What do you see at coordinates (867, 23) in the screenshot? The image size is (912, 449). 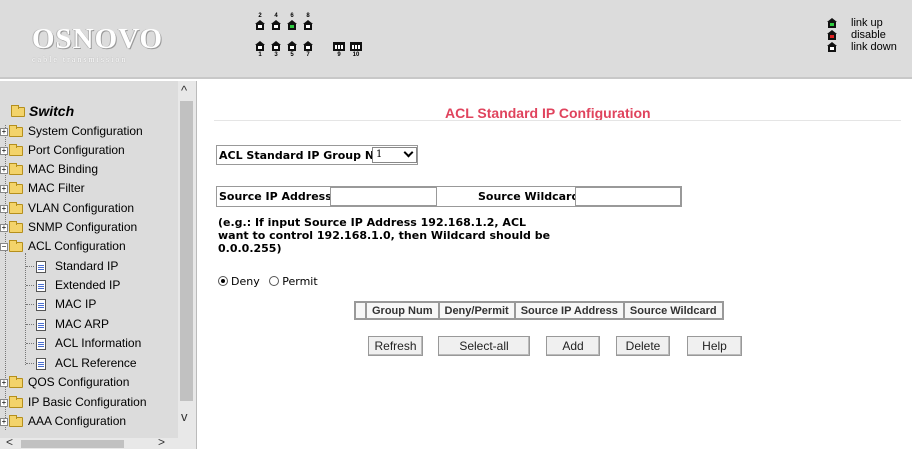 I see `legend-link-up: link up` at bounding box center [867, 23].